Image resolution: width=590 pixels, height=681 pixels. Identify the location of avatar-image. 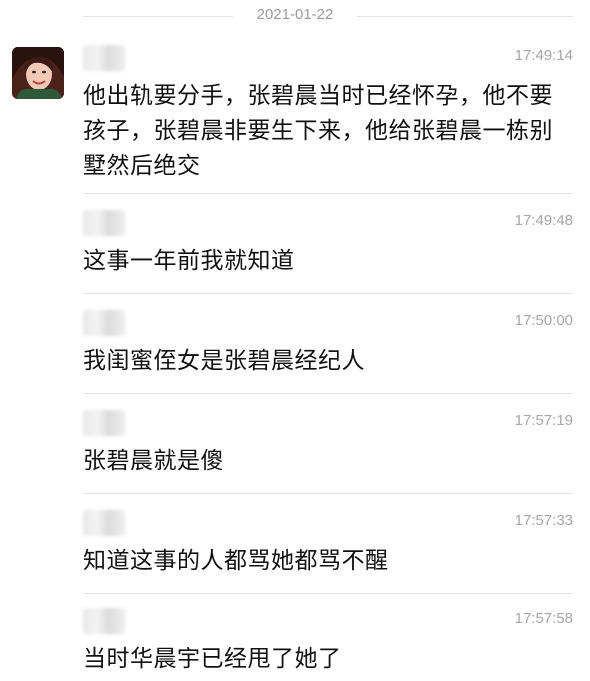
(38, 73).